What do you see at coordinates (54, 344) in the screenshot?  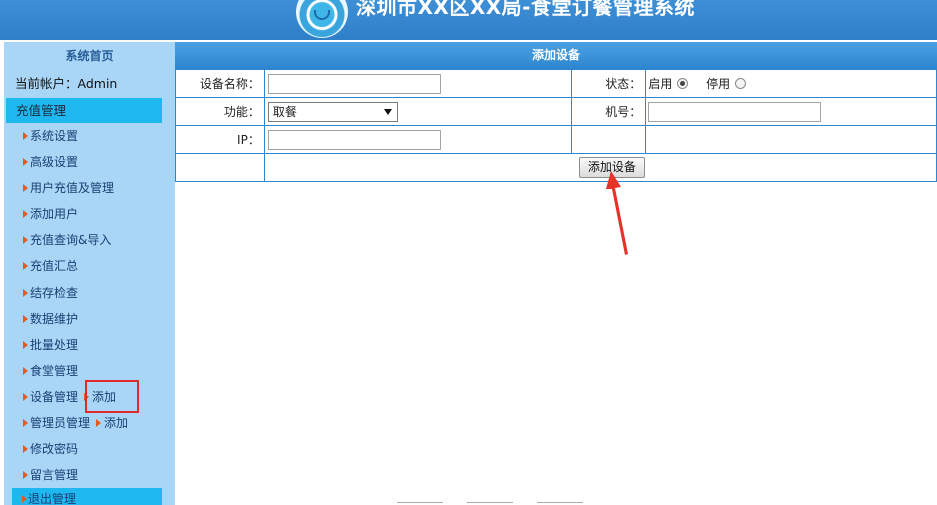 I see `sidebar-item-label: 批量处理` at bounding box center [54, 344].